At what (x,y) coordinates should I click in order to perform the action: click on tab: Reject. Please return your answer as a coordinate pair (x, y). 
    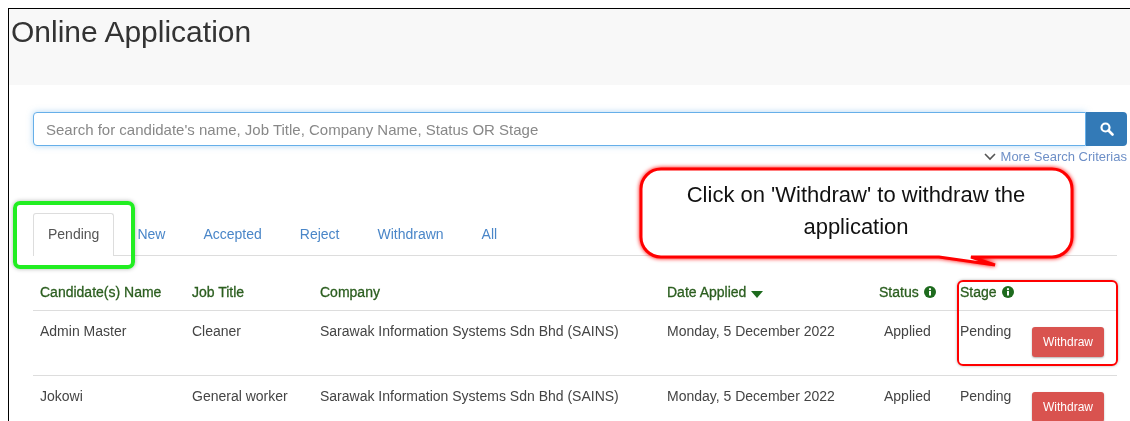
    Looking at the image, I should click on (319, 234).